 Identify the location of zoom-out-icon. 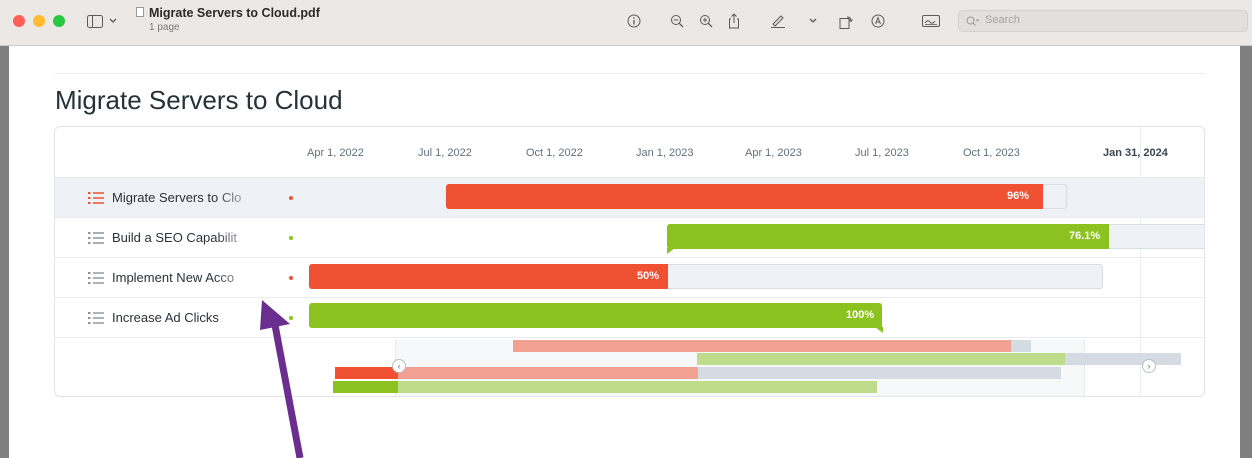
(677, 21).